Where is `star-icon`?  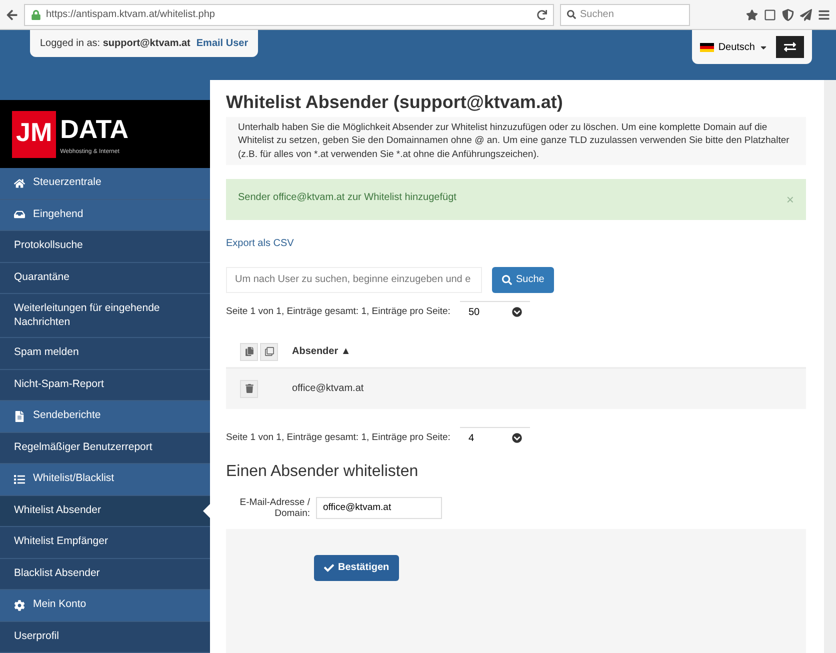
star-icon is located at coordinates (752, 14).